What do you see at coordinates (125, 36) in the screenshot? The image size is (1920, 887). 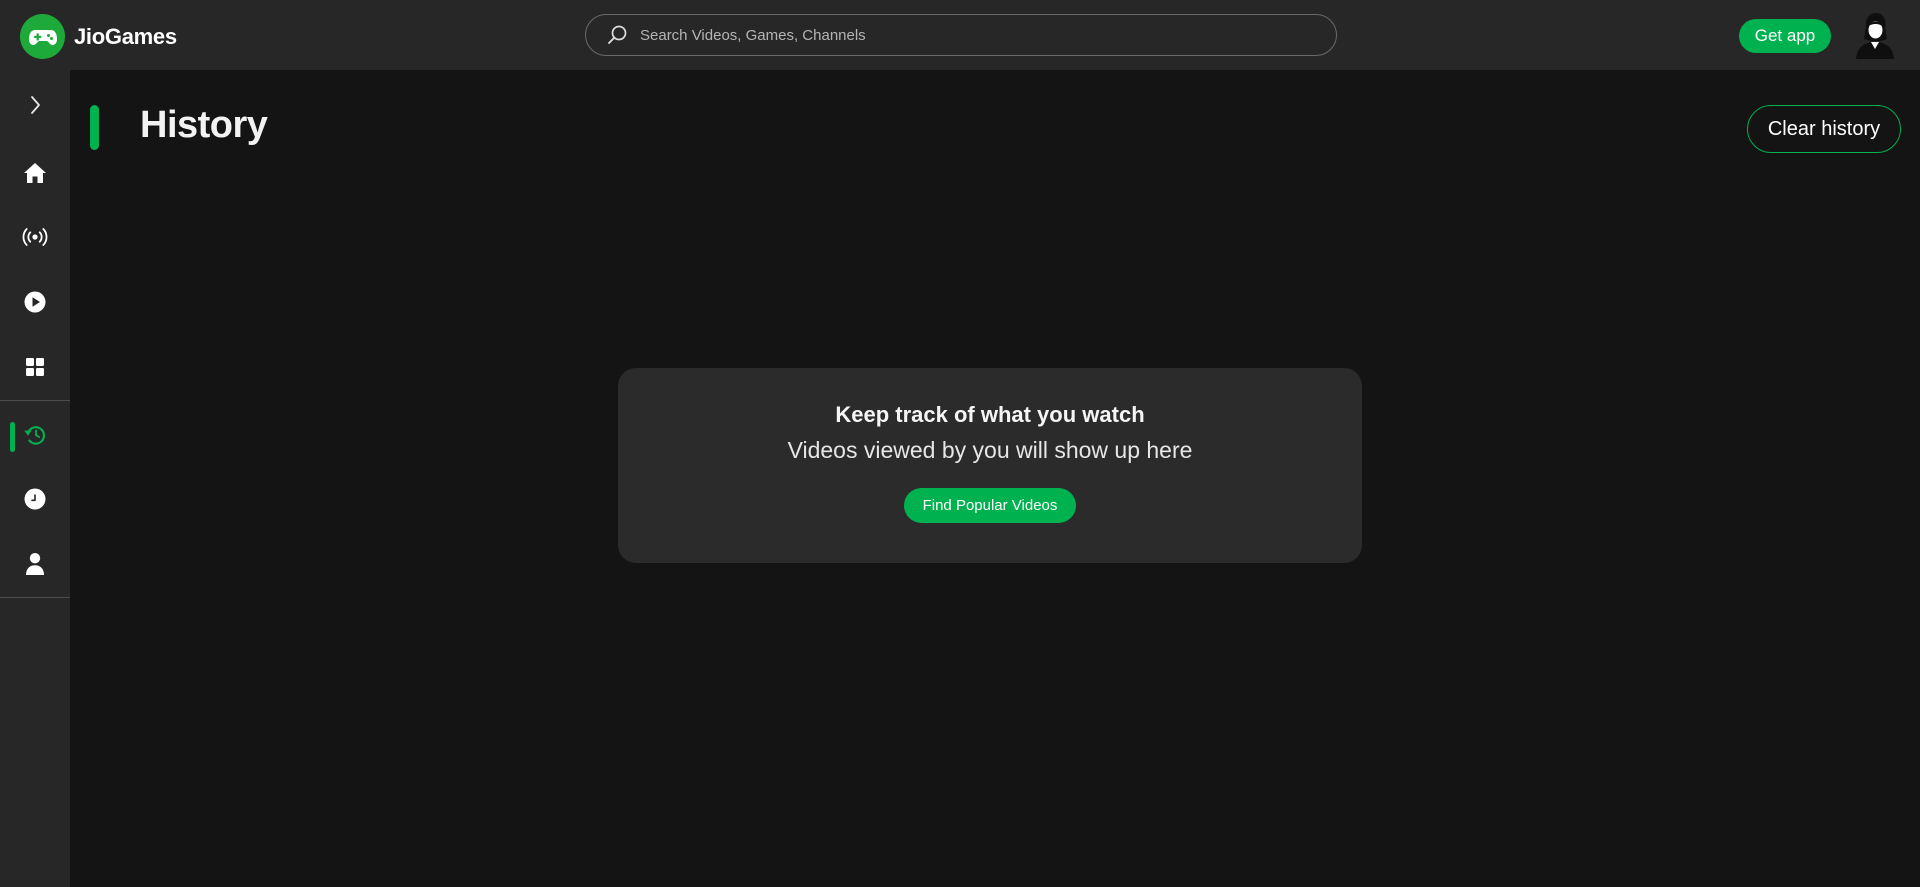 I see `app-name: JioGames` at bounding box center [125, 36].